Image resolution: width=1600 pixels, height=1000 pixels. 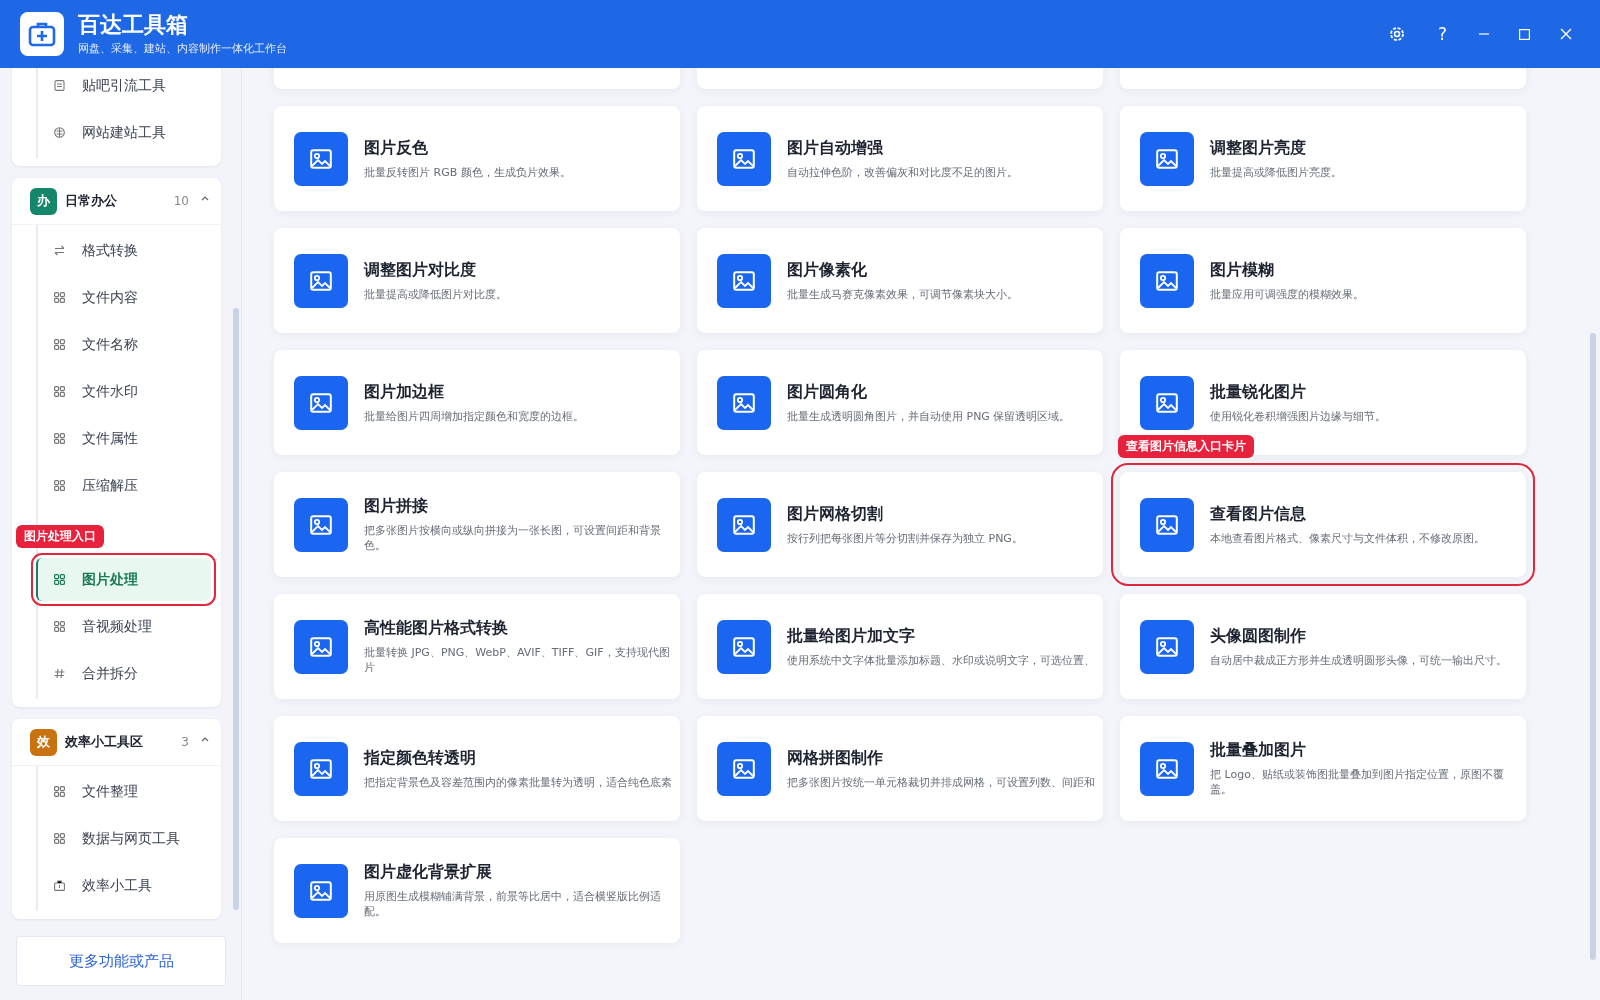 I want to click on card-description: 使用锐化卷积增强图片边缘与细节。, so click(x=1298, y=416).